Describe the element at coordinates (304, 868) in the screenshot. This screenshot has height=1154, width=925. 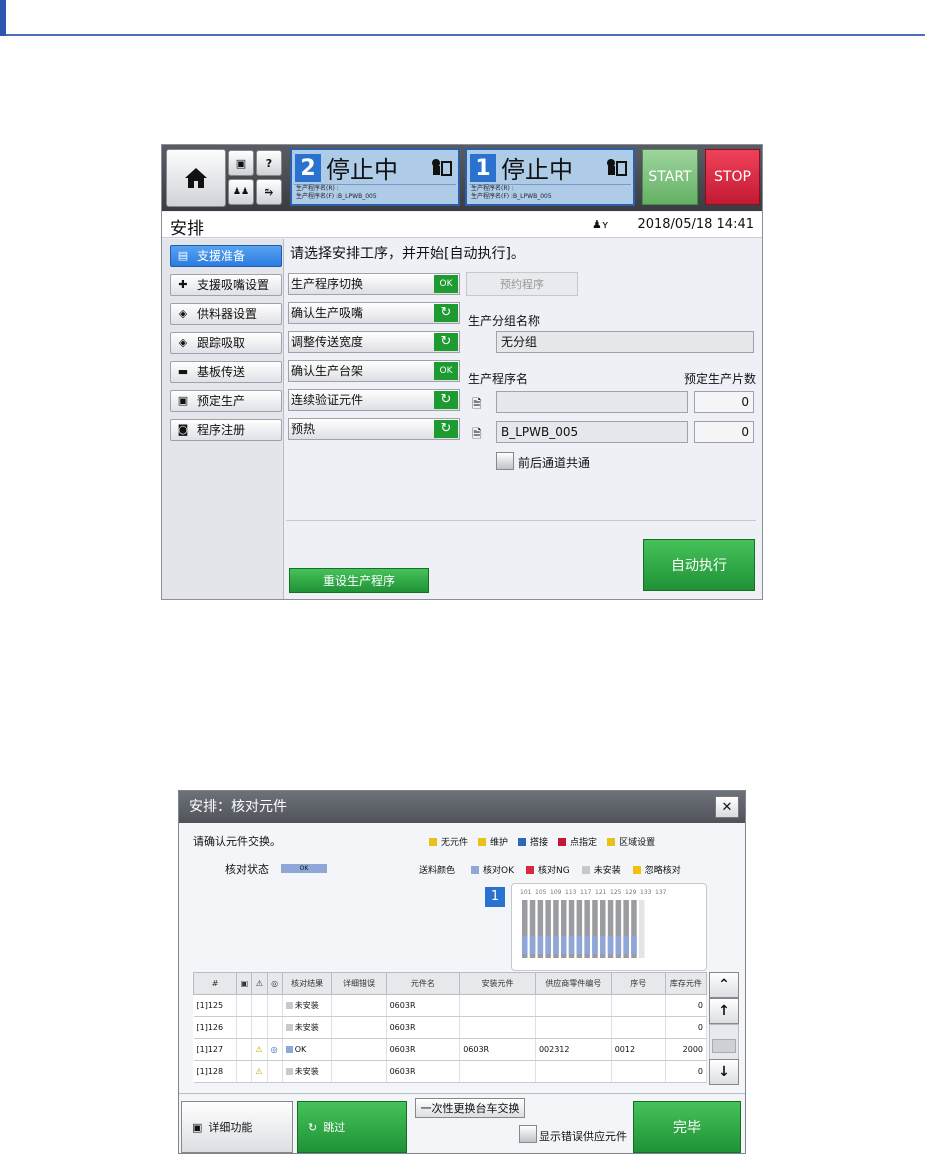
I see `verify-status-badge: OK` at that location.